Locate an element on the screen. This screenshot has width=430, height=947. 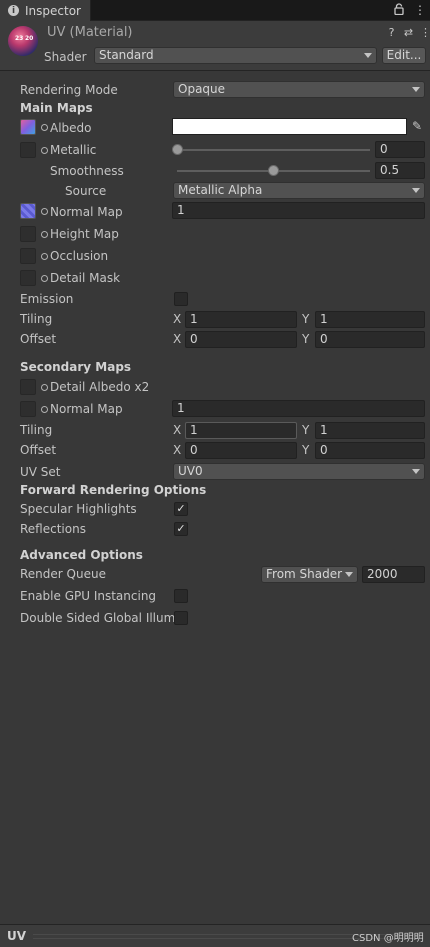
occlusion-texture-slot is located at coordinates (28, 256).